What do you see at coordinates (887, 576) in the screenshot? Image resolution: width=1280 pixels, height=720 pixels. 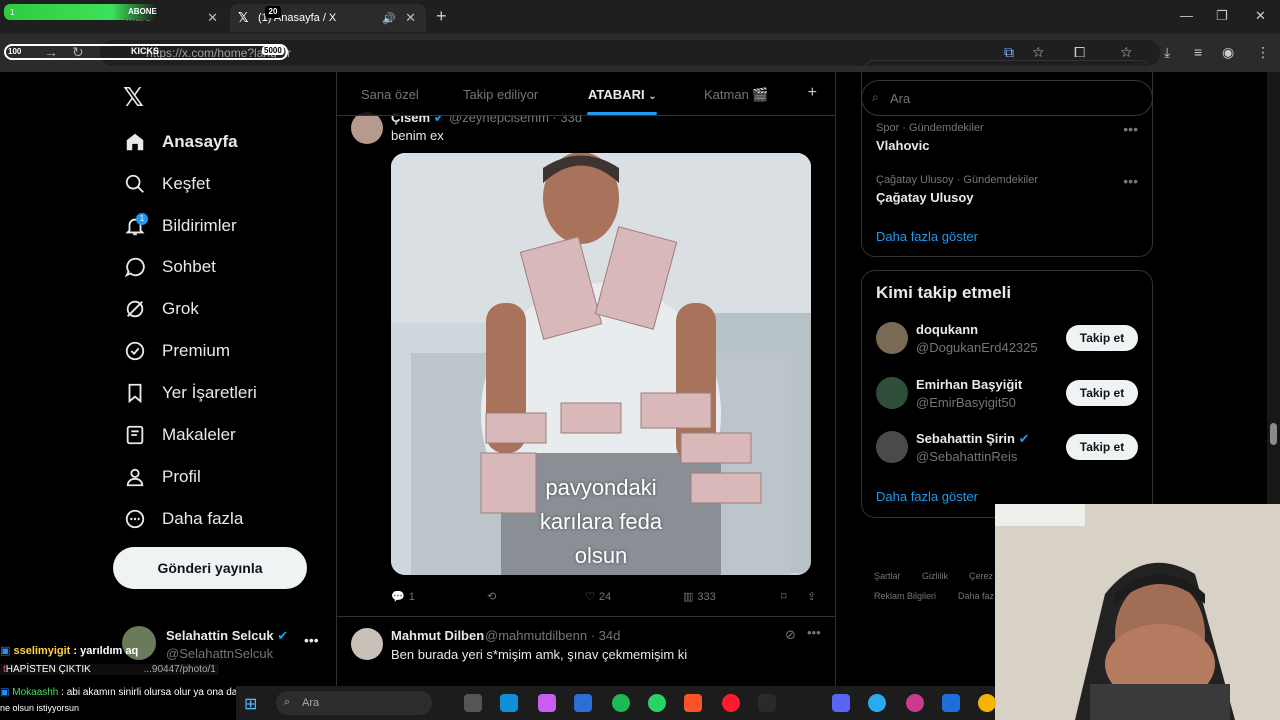 I see `footer-link: Şartlar` at bounding box center [887, 576].